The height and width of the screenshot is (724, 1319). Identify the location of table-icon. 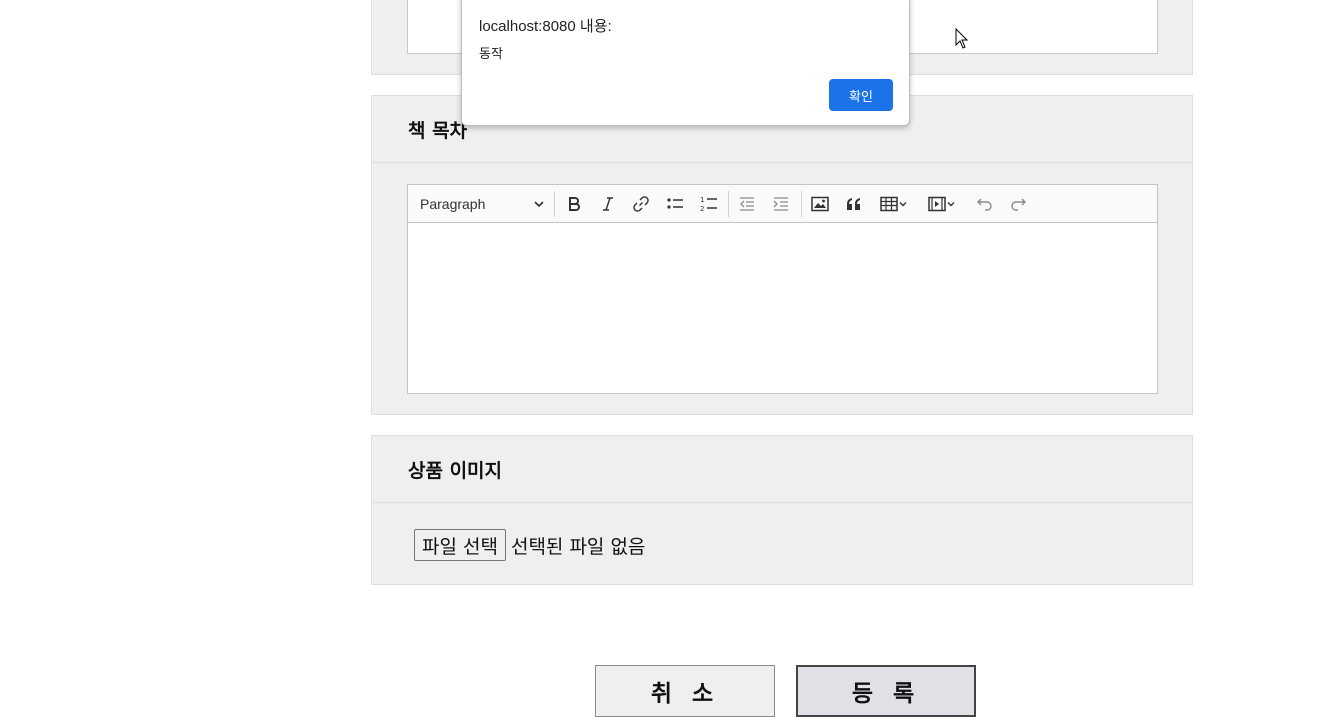
(894, 204).